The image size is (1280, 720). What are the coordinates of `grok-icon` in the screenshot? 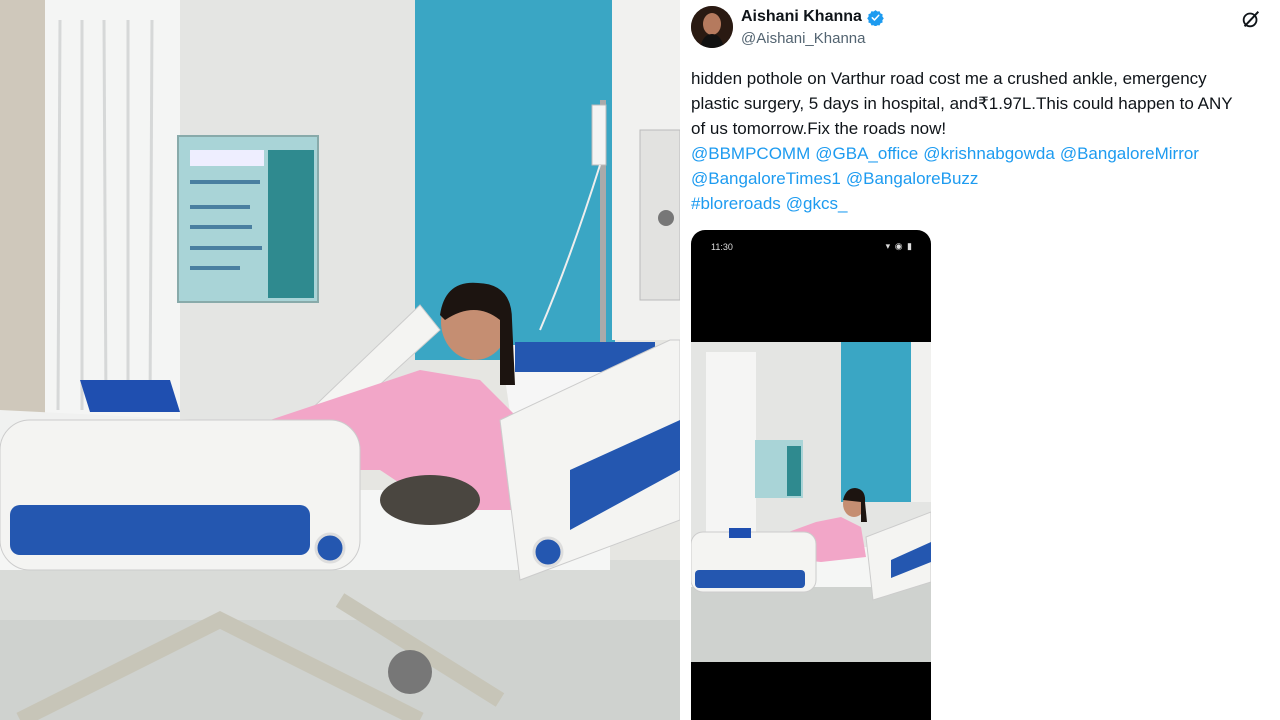 It's located at (1251, 19).